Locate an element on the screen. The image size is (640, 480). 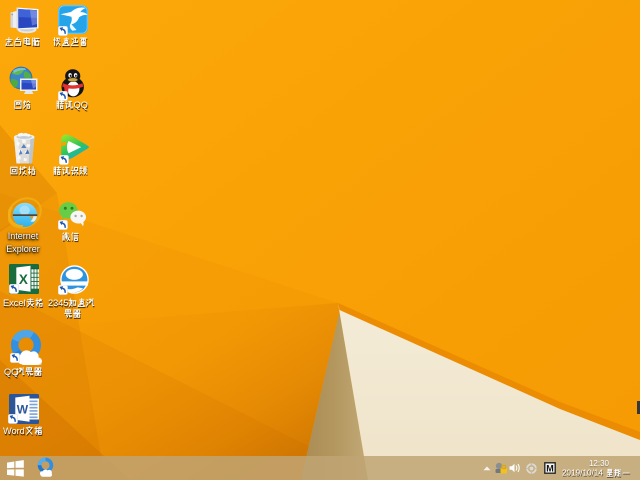
svg-text: 2019/10/14 is located at coordinates (582, 473).